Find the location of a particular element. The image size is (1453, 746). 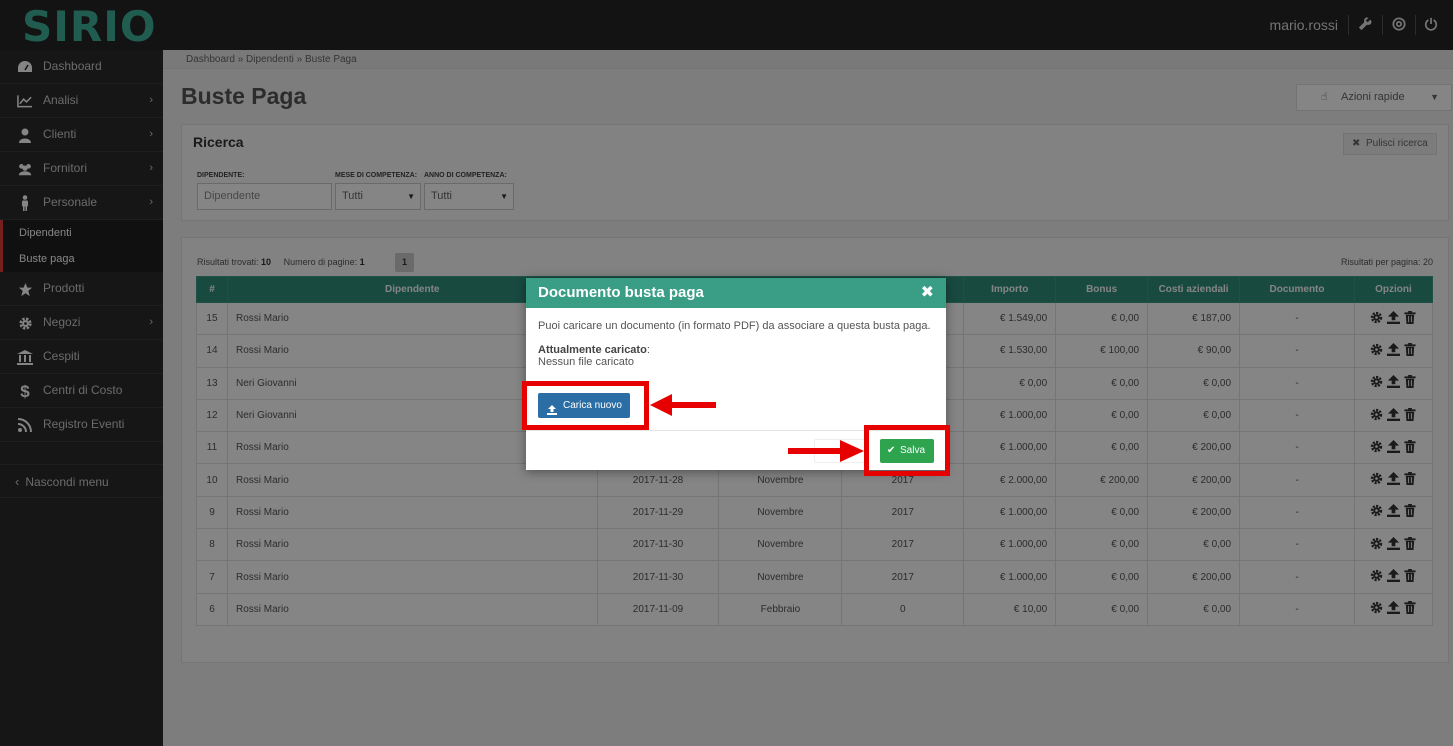

current-file-value: Nessun file caricato is located at coordinates (586, 362).